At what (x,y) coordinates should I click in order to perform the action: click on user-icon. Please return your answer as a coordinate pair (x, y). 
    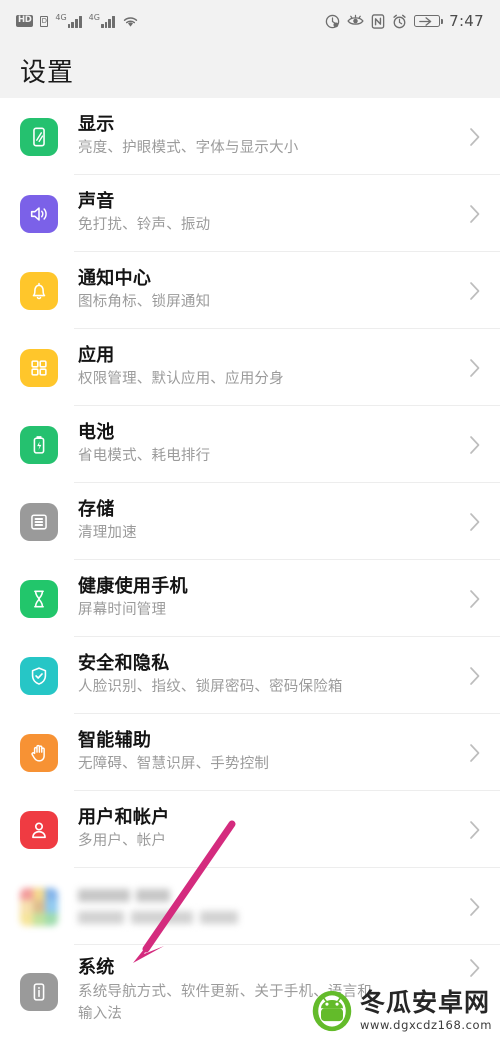
    Looking at the image, I should click on (39, 829).